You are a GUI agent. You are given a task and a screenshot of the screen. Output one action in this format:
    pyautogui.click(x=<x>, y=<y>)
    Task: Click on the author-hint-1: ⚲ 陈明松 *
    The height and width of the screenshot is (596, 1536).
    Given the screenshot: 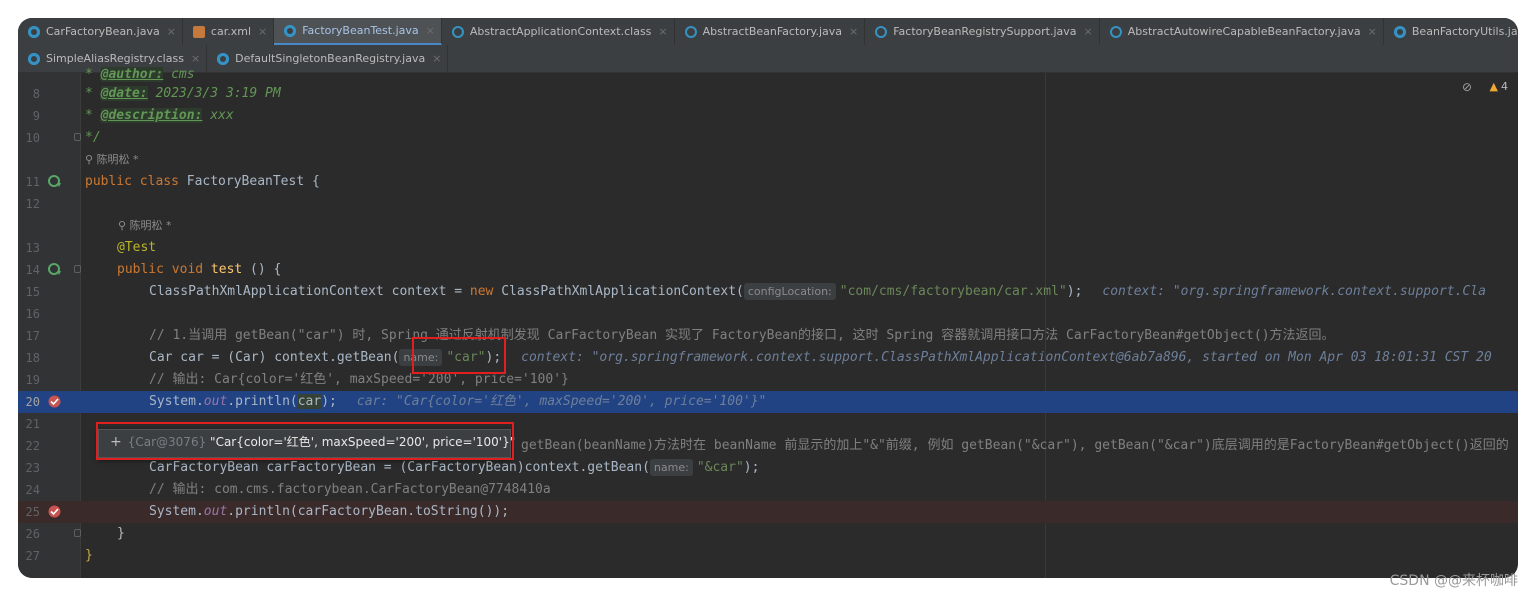 What is the action you would take?
    pyautogui.click(x=112, y=159)
    